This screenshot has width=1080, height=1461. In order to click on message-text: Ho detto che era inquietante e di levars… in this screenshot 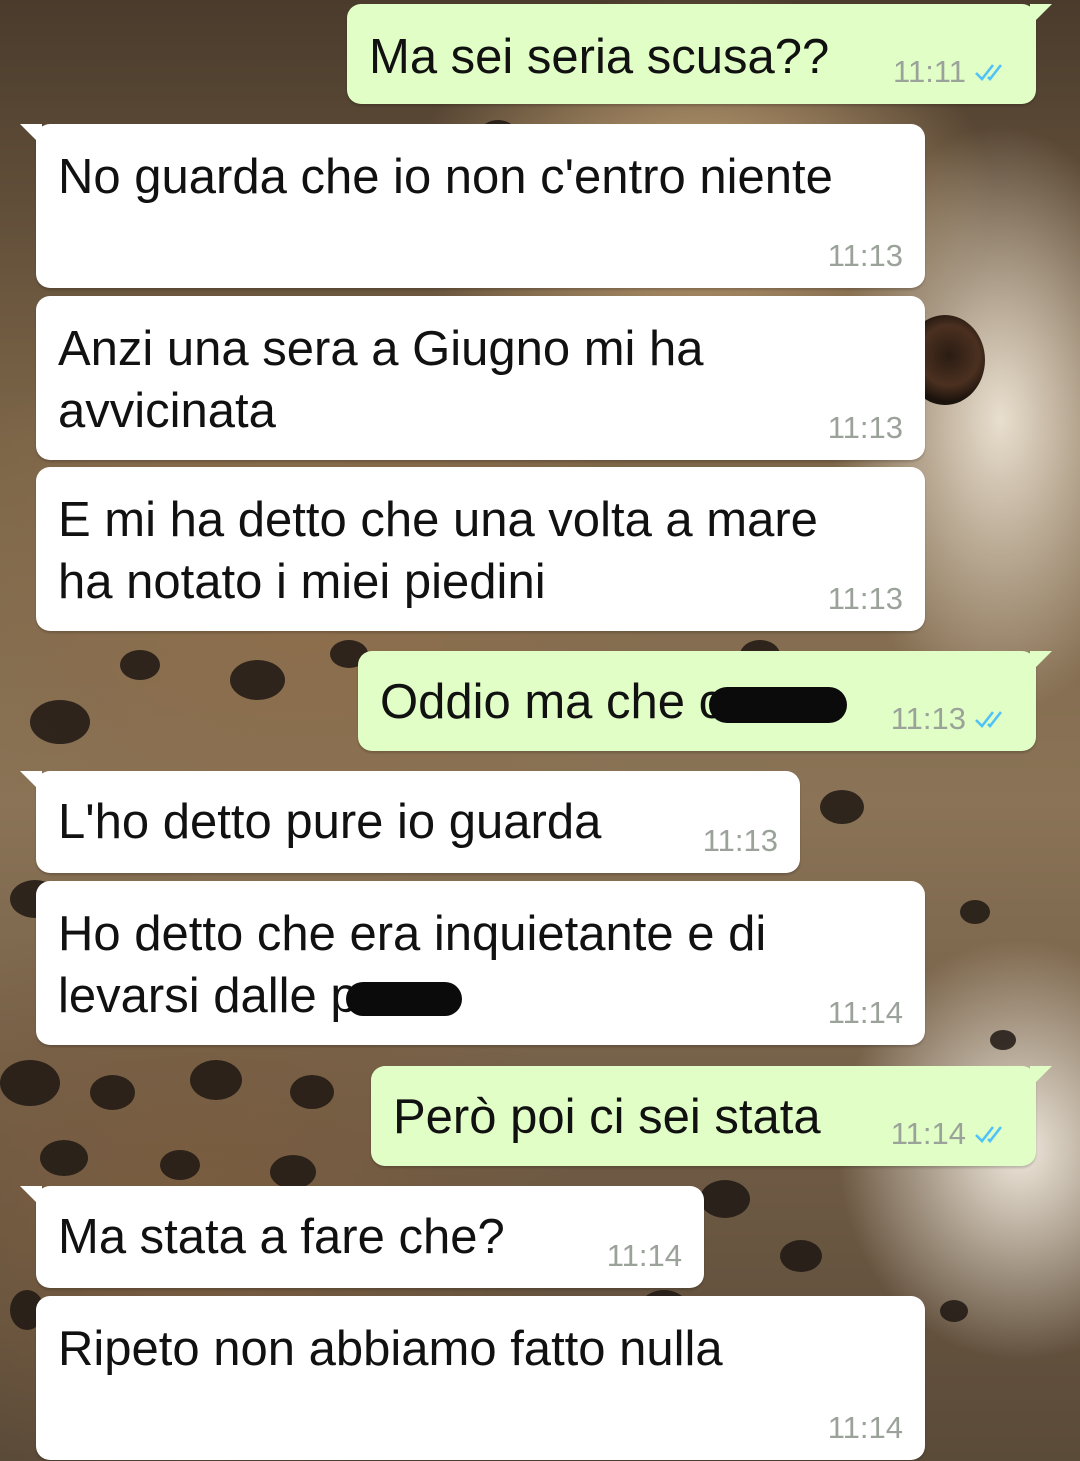, I will do `click(451, 965)`.